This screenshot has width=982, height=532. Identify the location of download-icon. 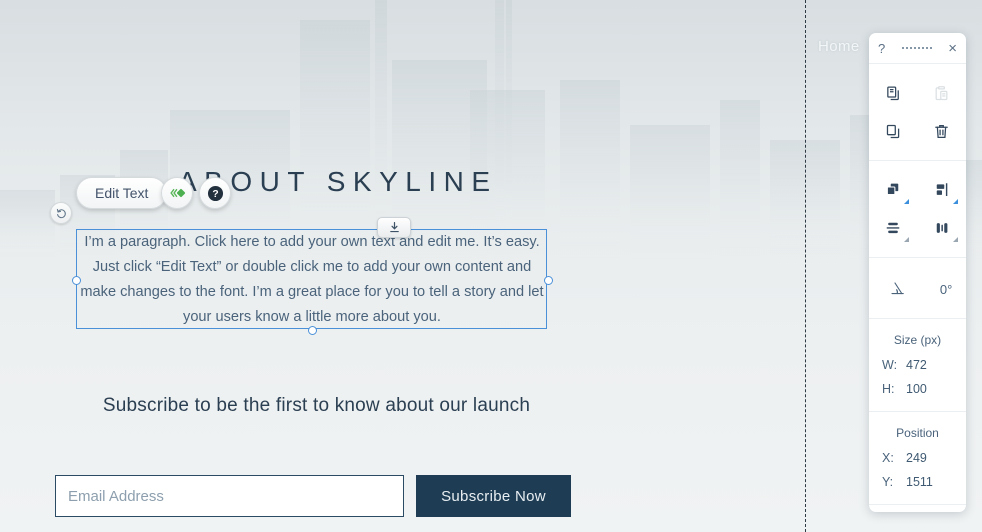
(394, 227).